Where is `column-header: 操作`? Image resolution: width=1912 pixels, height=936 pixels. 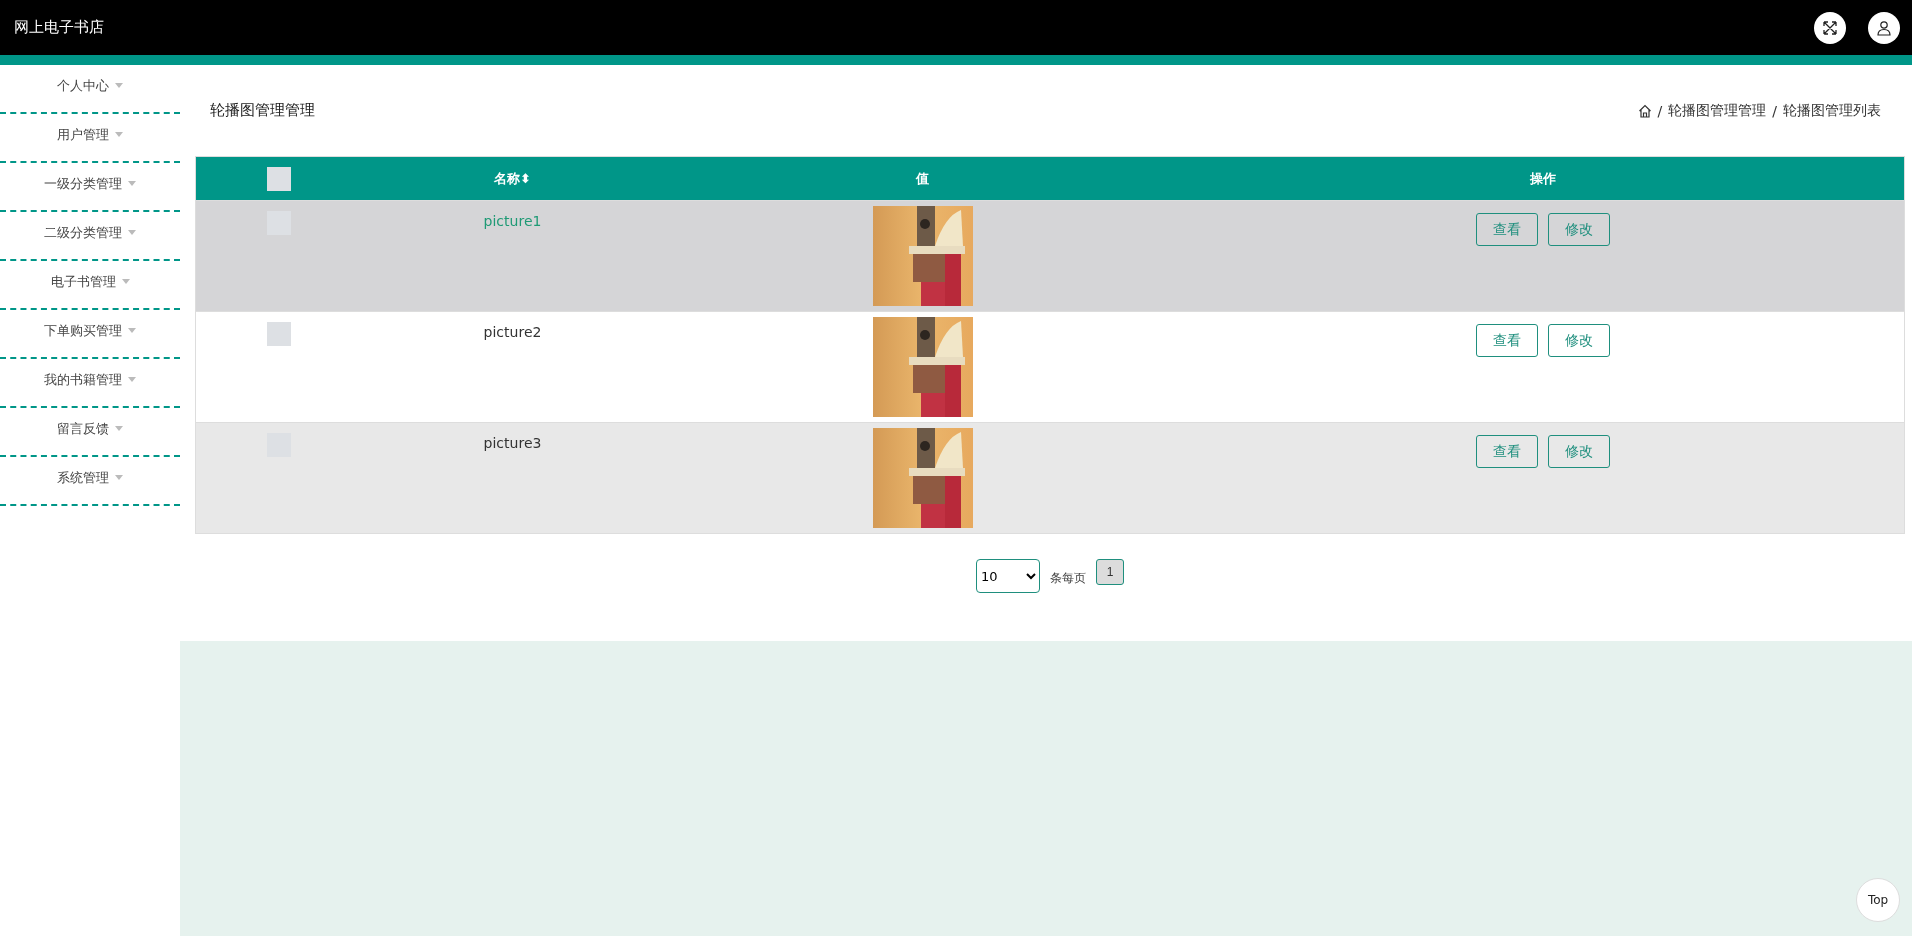
column-header: 操作 is located at coordinates (1542, 178).